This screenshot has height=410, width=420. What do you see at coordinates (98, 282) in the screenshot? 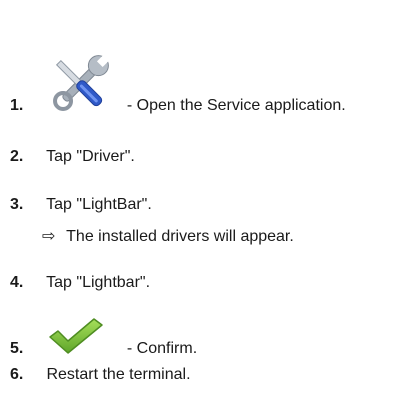
I see `step-text: Tap "Lightbar".` at bounding box center [98, 282].